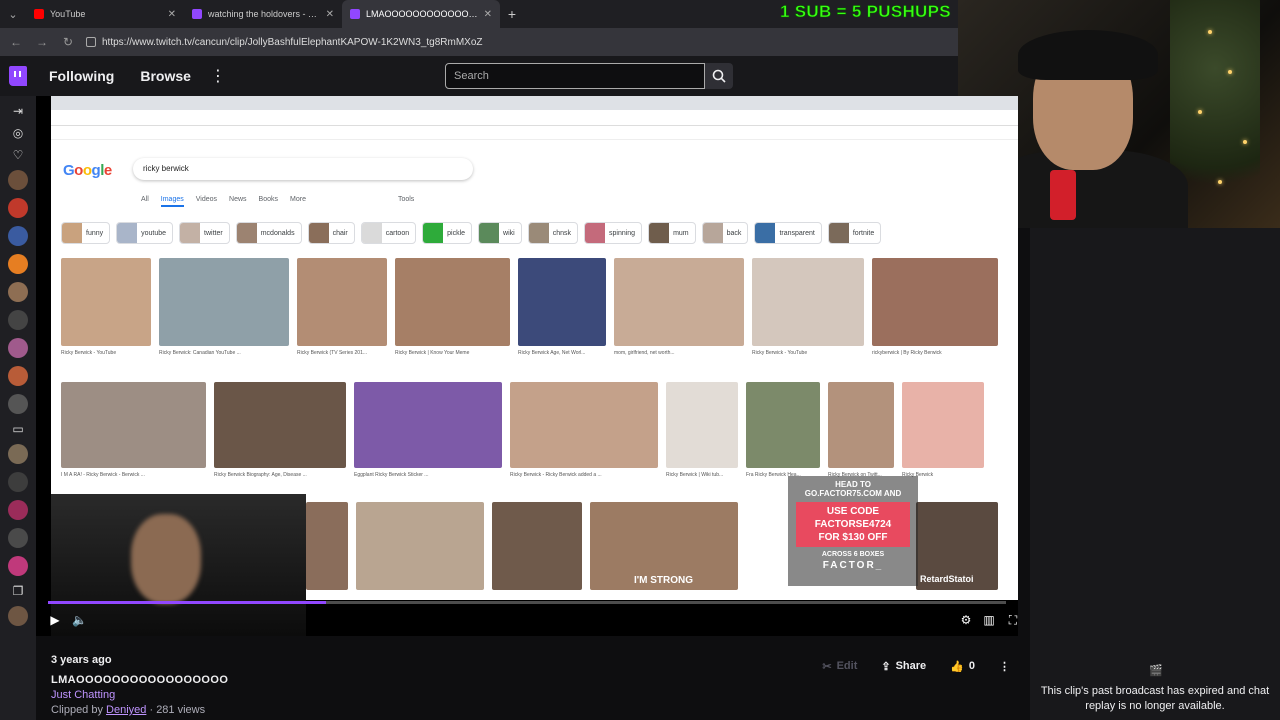  I want to click on following-link: Following, so click(81, 76).